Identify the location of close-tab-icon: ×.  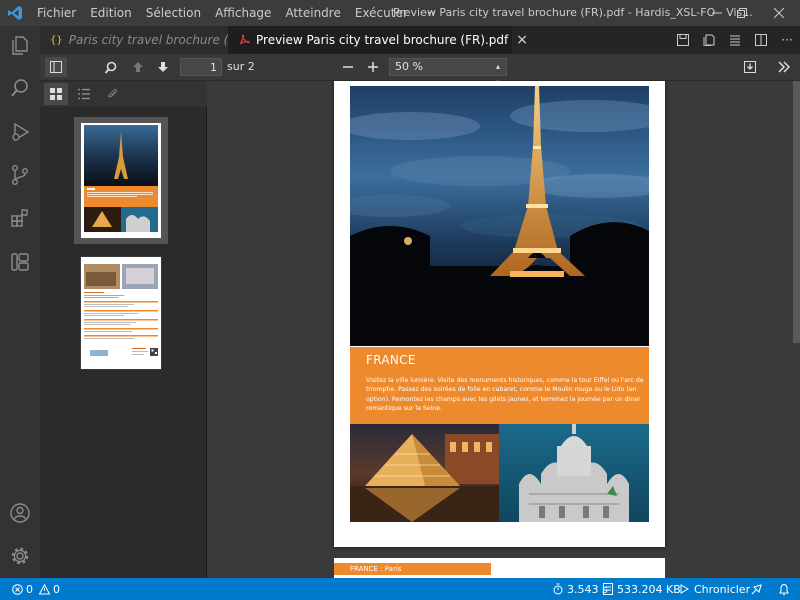
(522, 40).